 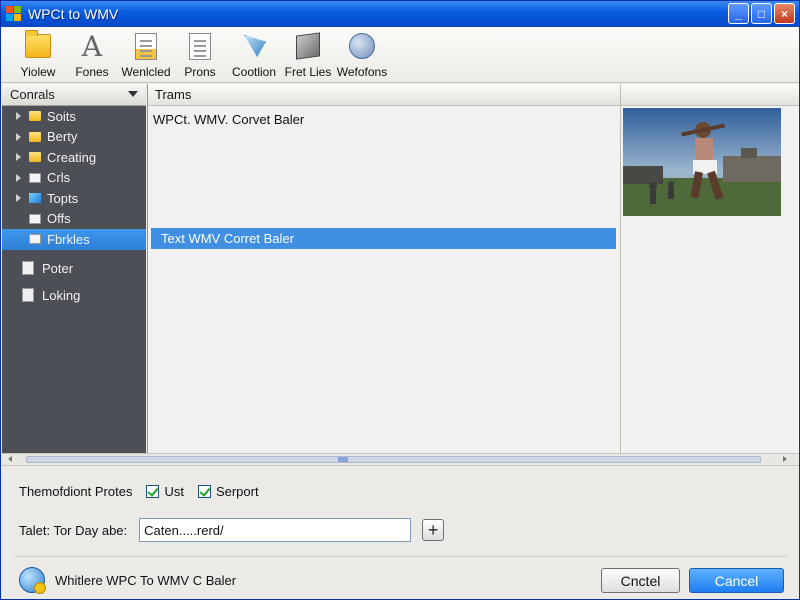 What do you see at coordinates (59, 178) in the screenshot?
I see `sidebar-item-label: Crls` at bounding box center [59, 178].